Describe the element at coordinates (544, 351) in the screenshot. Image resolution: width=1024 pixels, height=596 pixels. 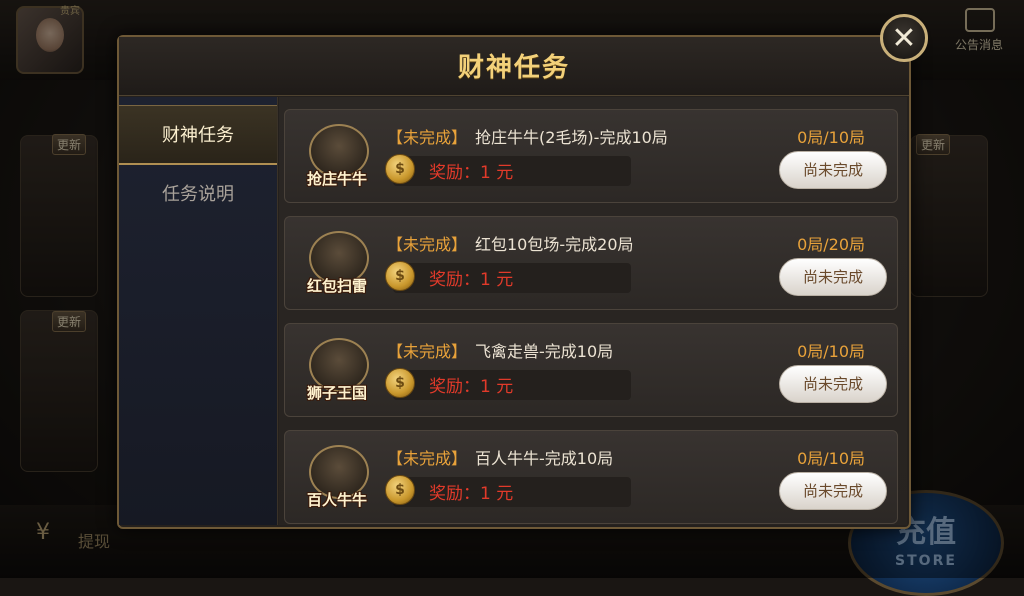
I see `task-description: 飞禽走兽-完成10局` at that location.